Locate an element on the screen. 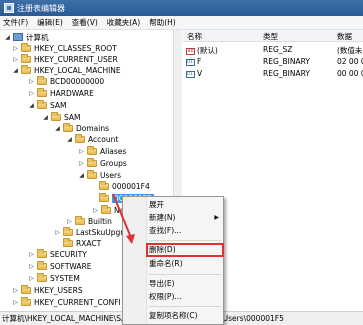 Image resolution: width=363 pixels, height=325 pixels. tree-node-label: Account is located at coordinates (103, 139).